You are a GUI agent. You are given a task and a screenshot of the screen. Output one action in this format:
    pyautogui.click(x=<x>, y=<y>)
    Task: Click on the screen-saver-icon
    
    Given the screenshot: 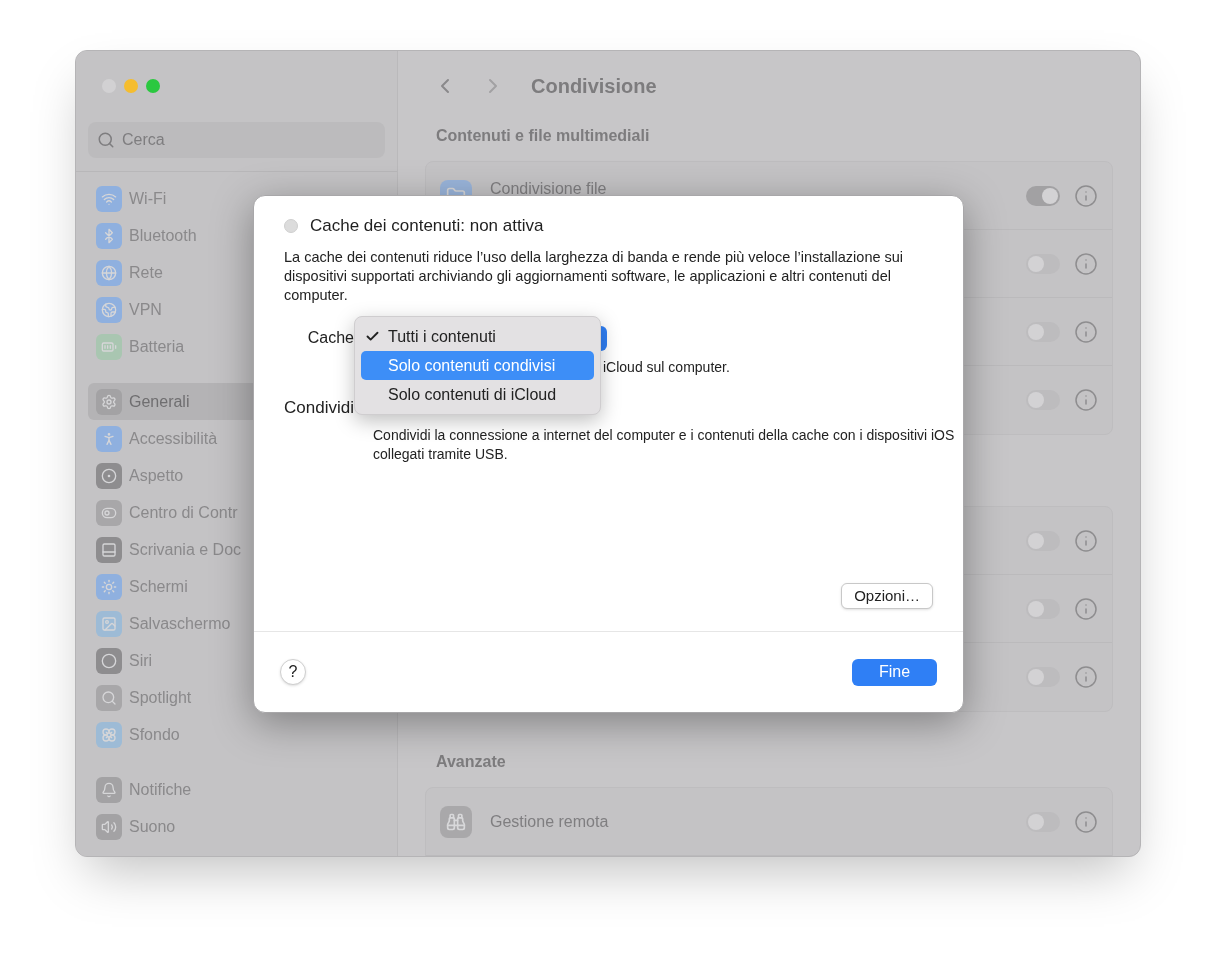 What is the action you would take?
    pyautogui.click(x=109, y=623)
    